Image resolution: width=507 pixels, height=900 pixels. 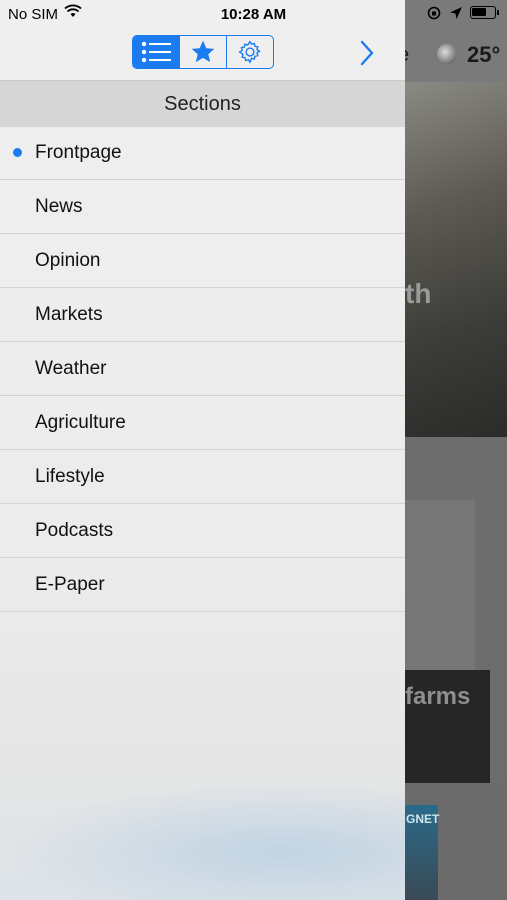 I want to click on background-article-photo, so click(x=456, y=259).